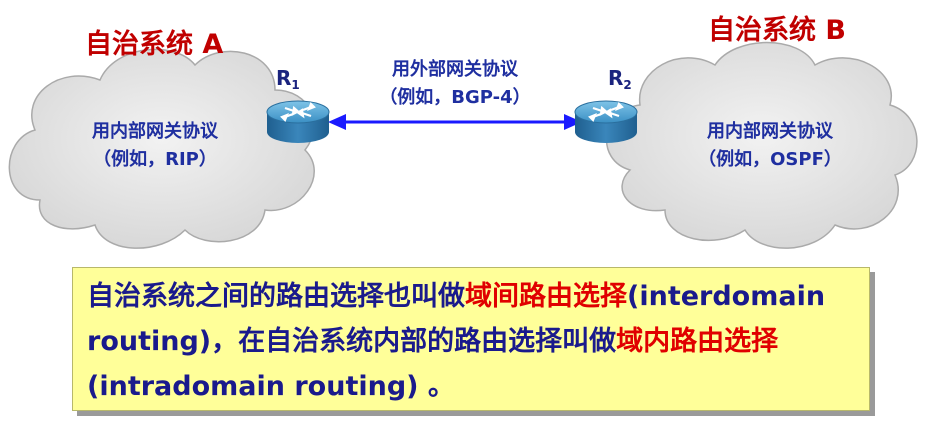 The image size is (926, 436). I want to click on as-a-title: 自治系统 A, so click(154, 44).